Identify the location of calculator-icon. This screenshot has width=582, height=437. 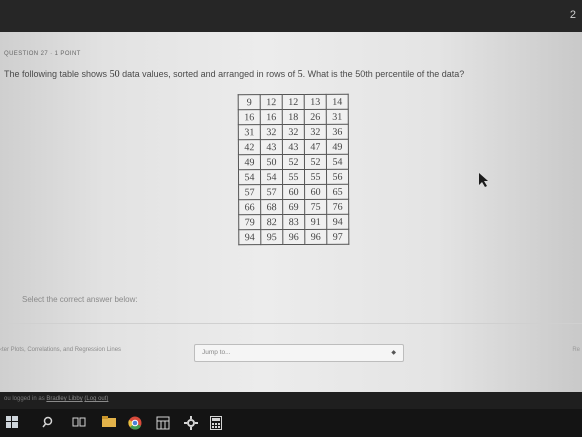
(216, 423).